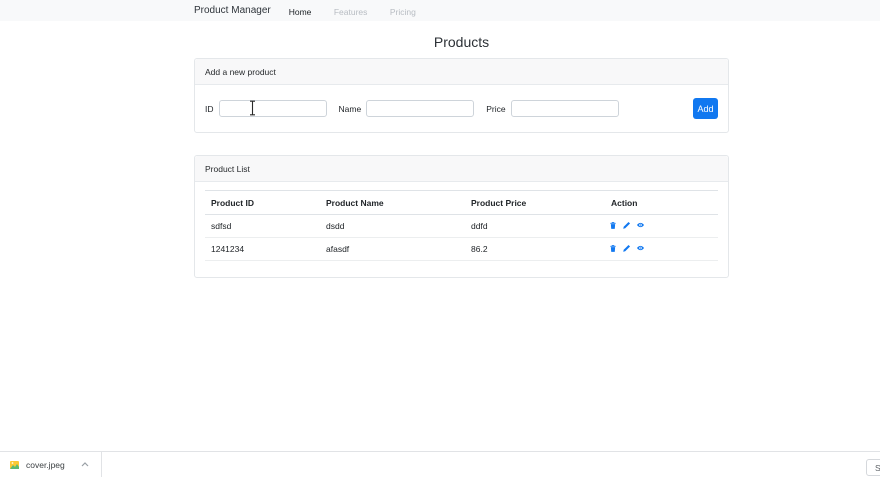 This screenshot has width=880, height=477. Describe the element at coordinates (14, 464) in the screenshot. I see `image-file-icon` at that location.